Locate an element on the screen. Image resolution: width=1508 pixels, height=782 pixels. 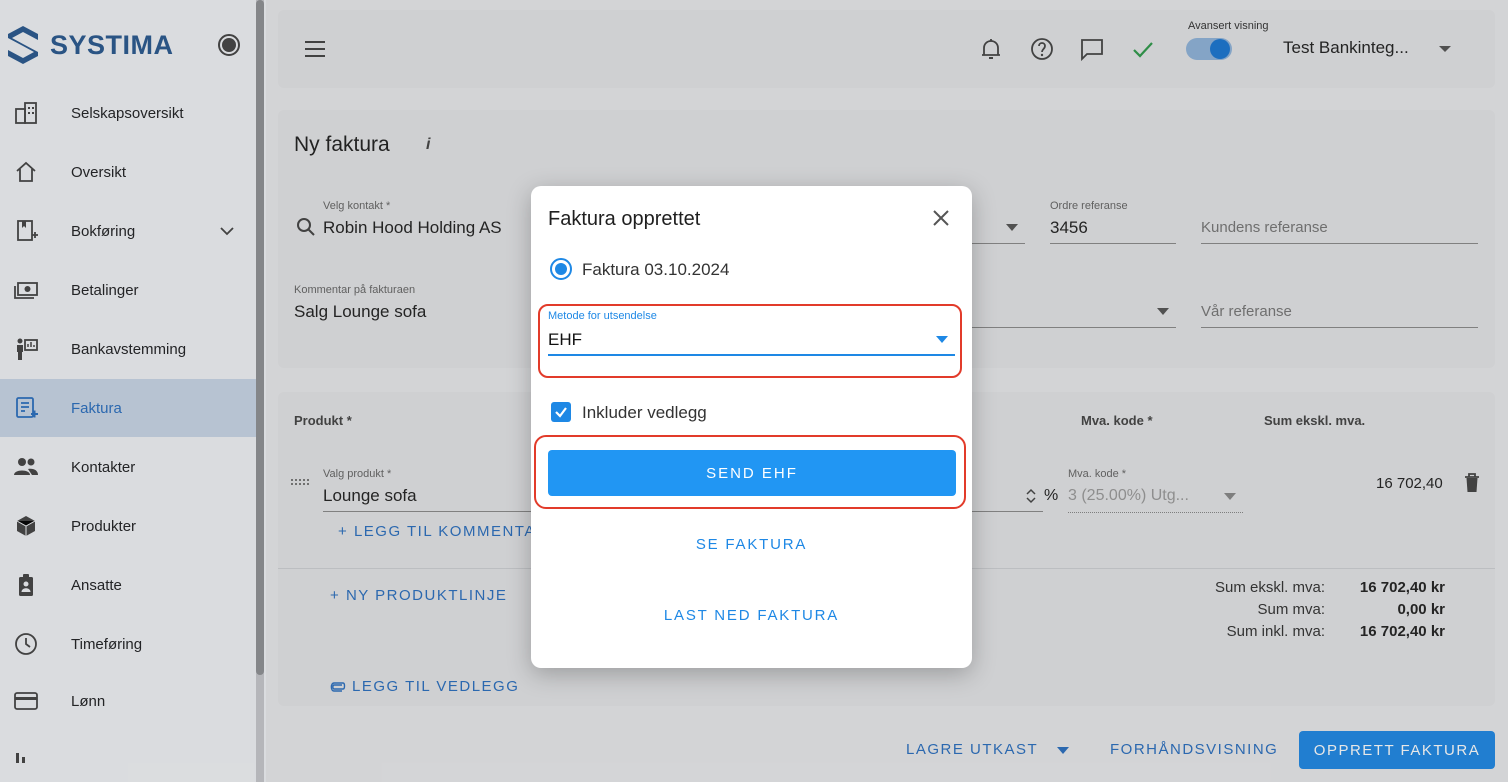
invoice-radio is located at coordinates (561, 269).